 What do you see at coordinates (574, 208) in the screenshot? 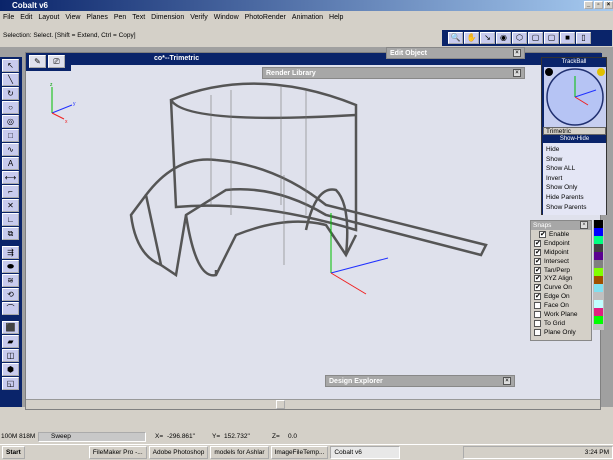
I see `show-hide-item: Show Parents` at bounding box center [574, 208].